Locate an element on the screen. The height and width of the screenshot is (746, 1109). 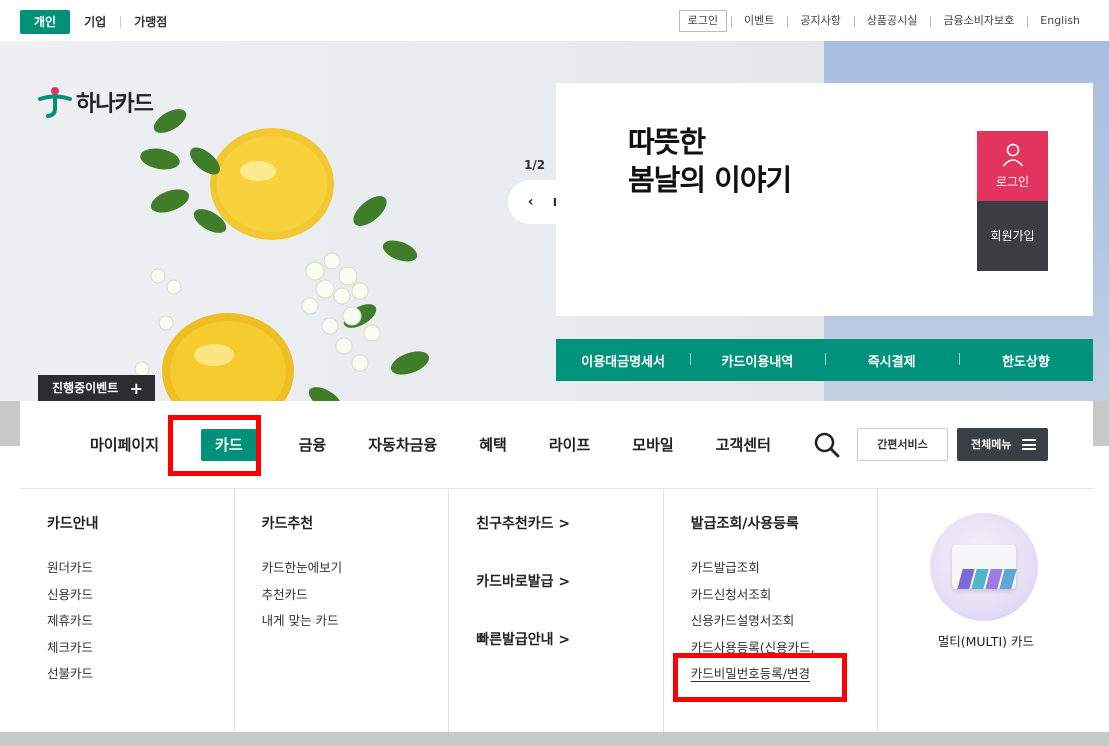
login-label: 로그인 is located at coordinates (1012, 182).